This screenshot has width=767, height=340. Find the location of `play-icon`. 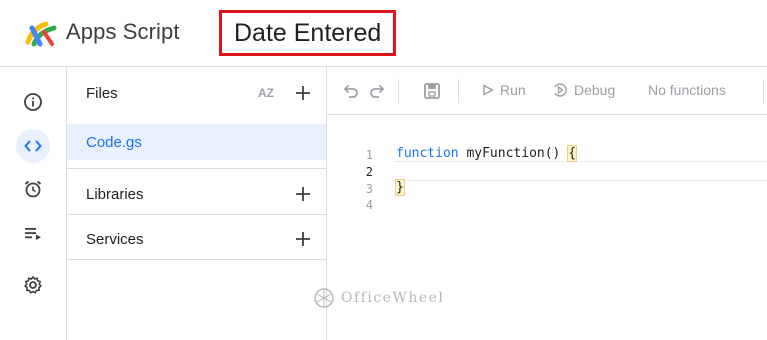

play-icon is located at coordinates (488, 90).